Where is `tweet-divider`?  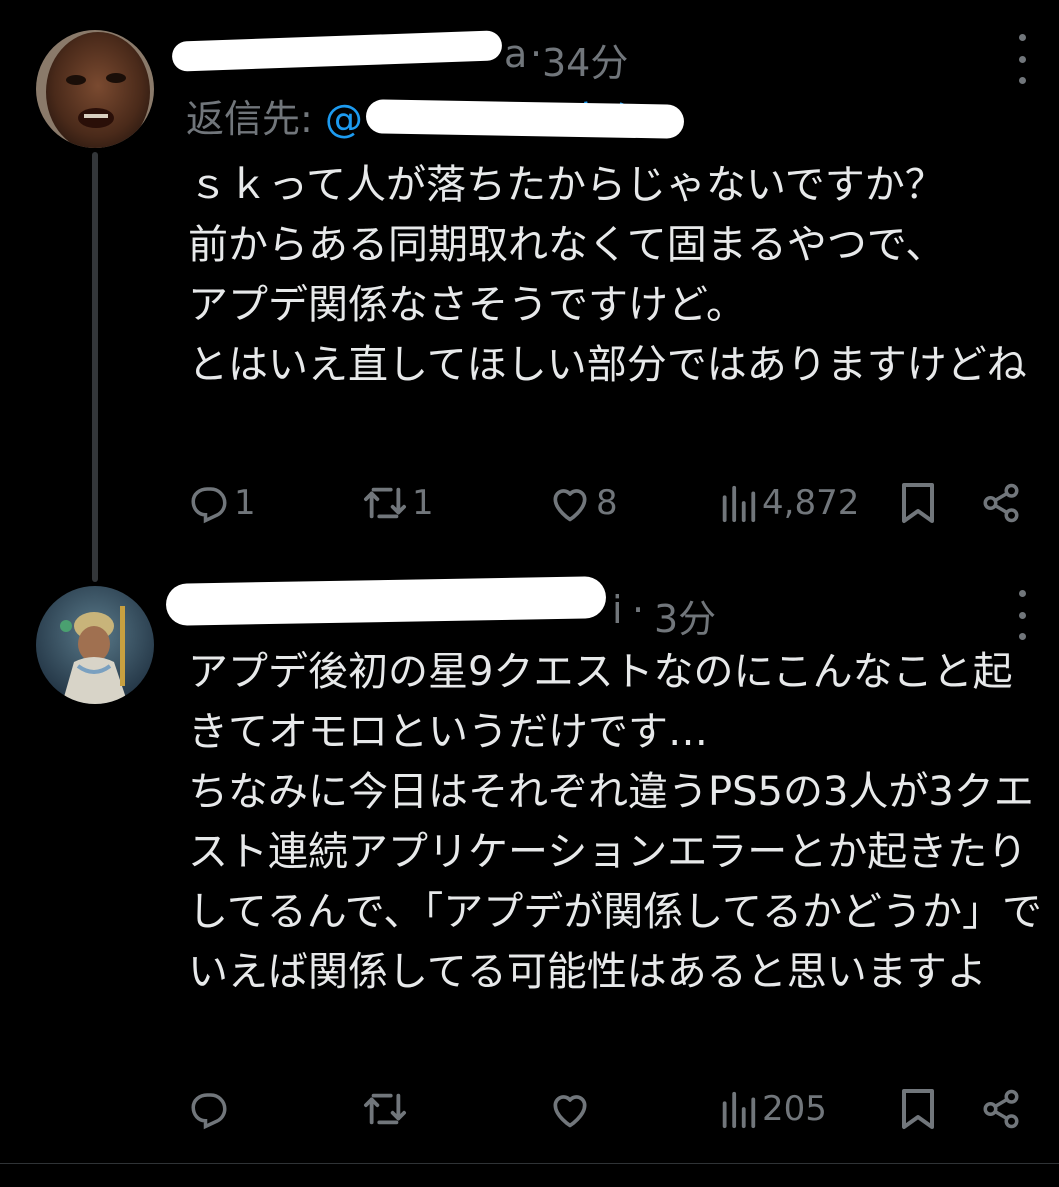
tweet-divider is located at coordinates (529, 1163).